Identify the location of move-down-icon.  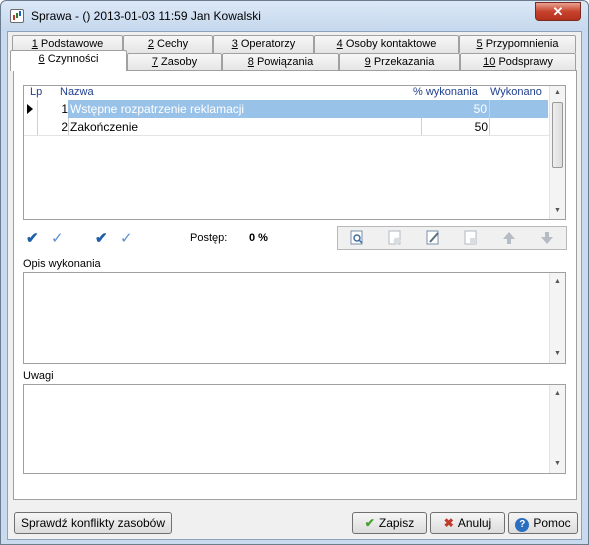
(547, 238).